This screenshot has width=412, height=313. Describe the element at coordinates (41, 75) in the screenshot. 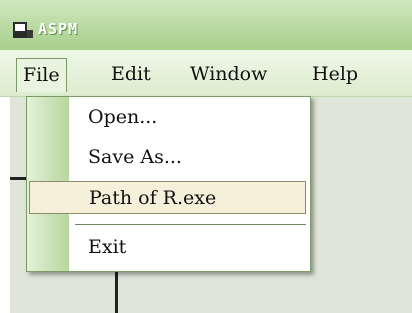

I see `menu-file: File` at that location.